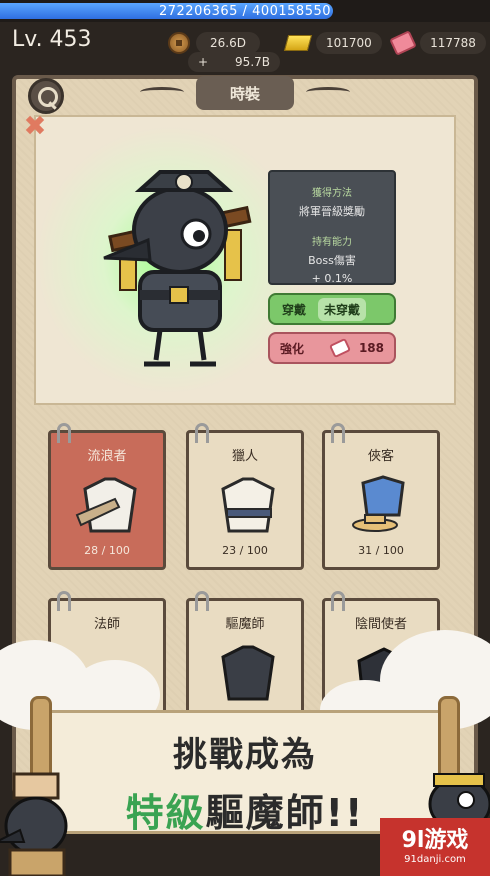 This screenshot has width=490, height=876. Describe the element at coordinates (177, 268) in the screenshot. I see `crow-character-image` at that location.